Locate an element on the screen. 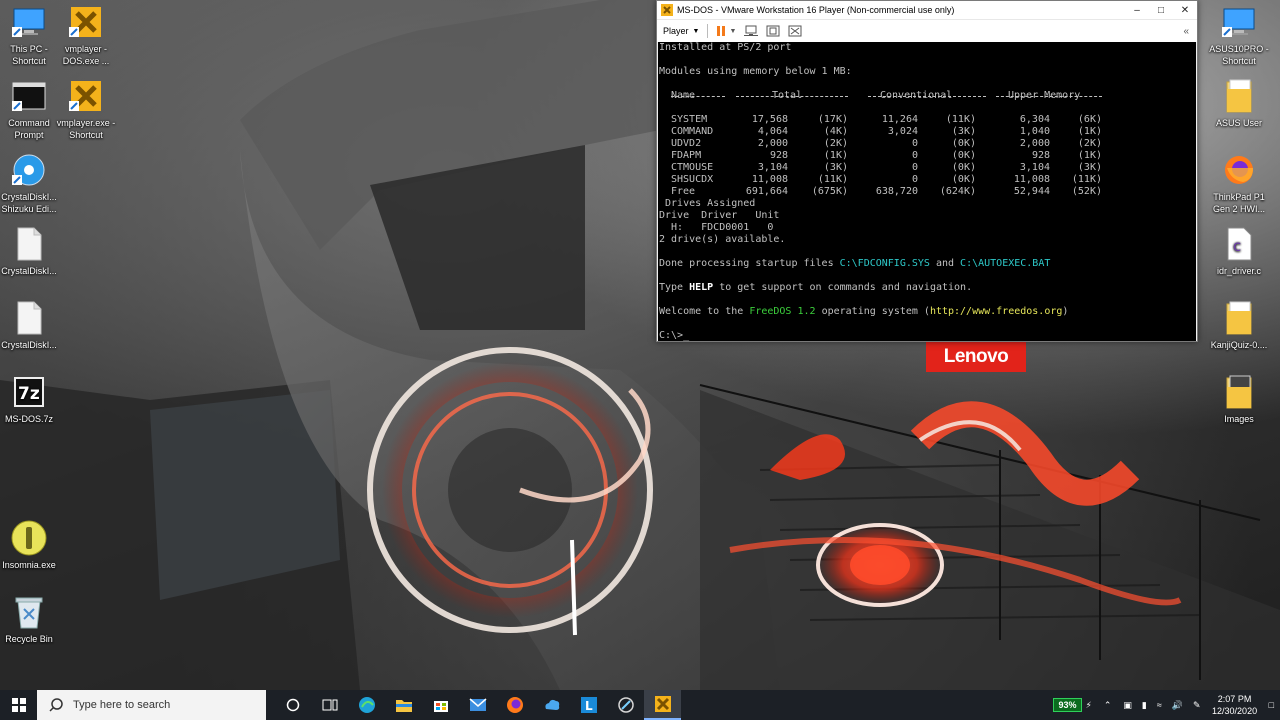 This screenshot has width=1280, height=720. svg-text: L is located at coordinates (589, 706).